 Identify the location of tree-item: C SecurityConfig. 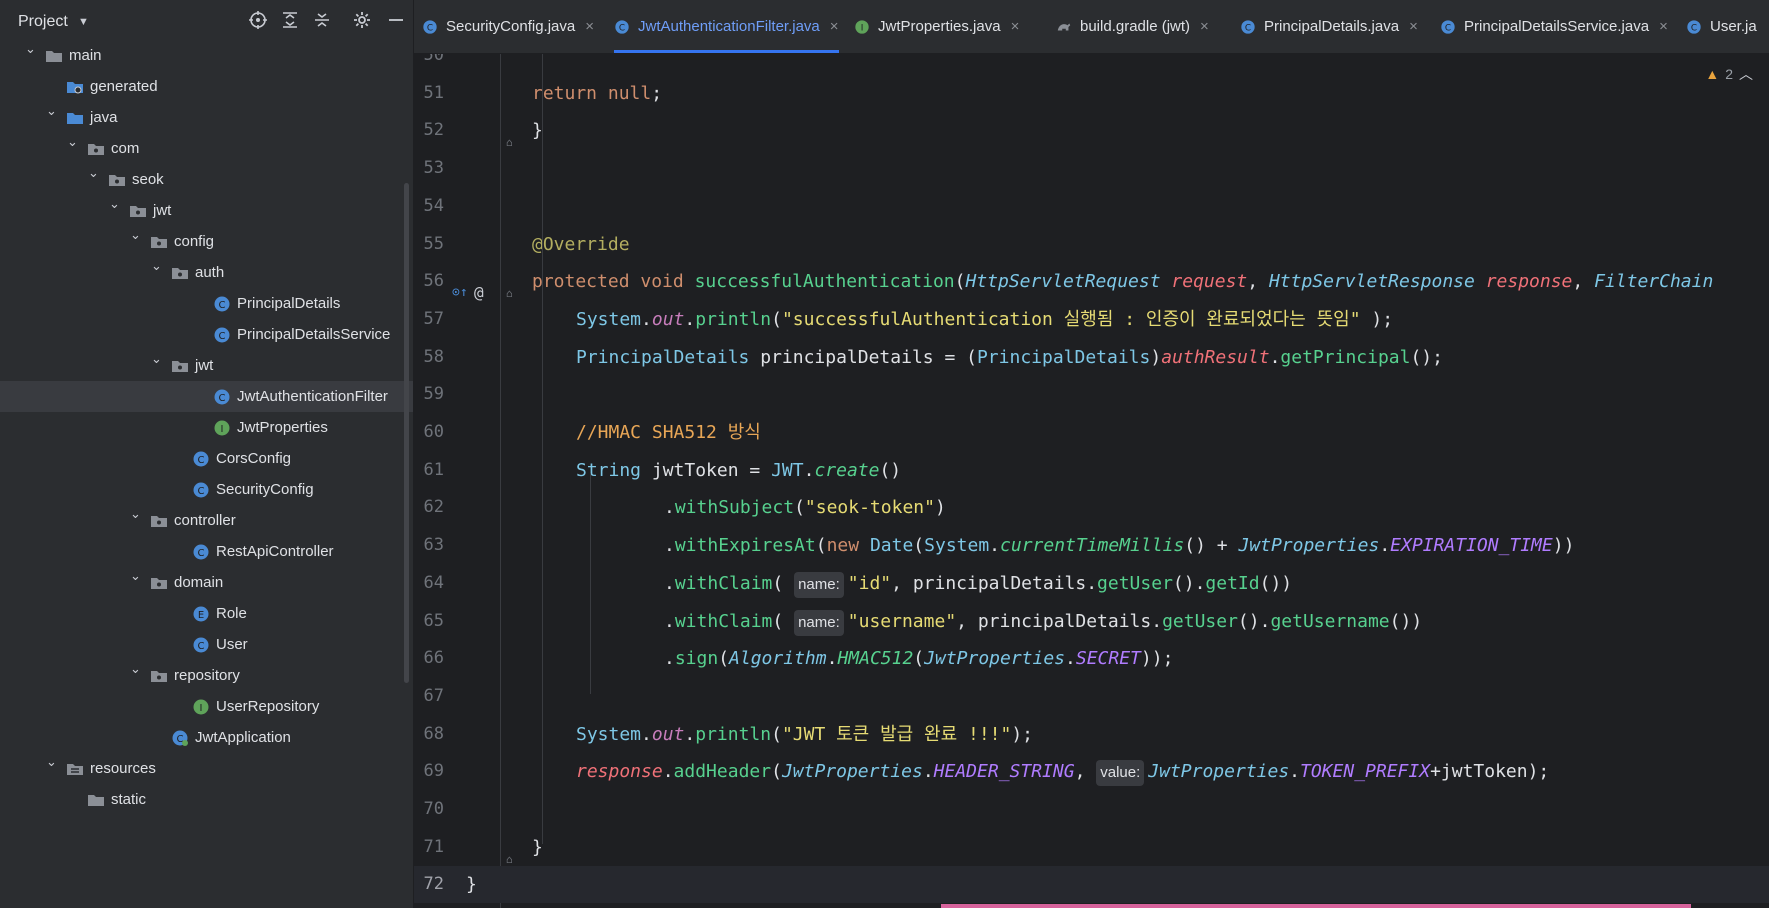
(206, 489).